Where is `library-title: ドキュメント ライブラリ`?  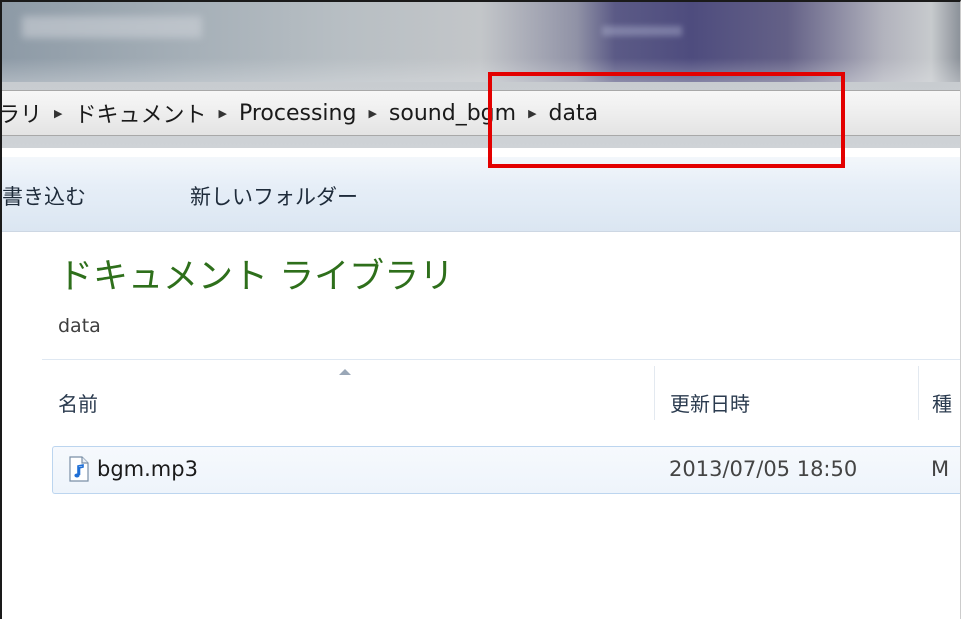
library-title: ドキュメント ライブラリ is located at coordinates (256, 277).